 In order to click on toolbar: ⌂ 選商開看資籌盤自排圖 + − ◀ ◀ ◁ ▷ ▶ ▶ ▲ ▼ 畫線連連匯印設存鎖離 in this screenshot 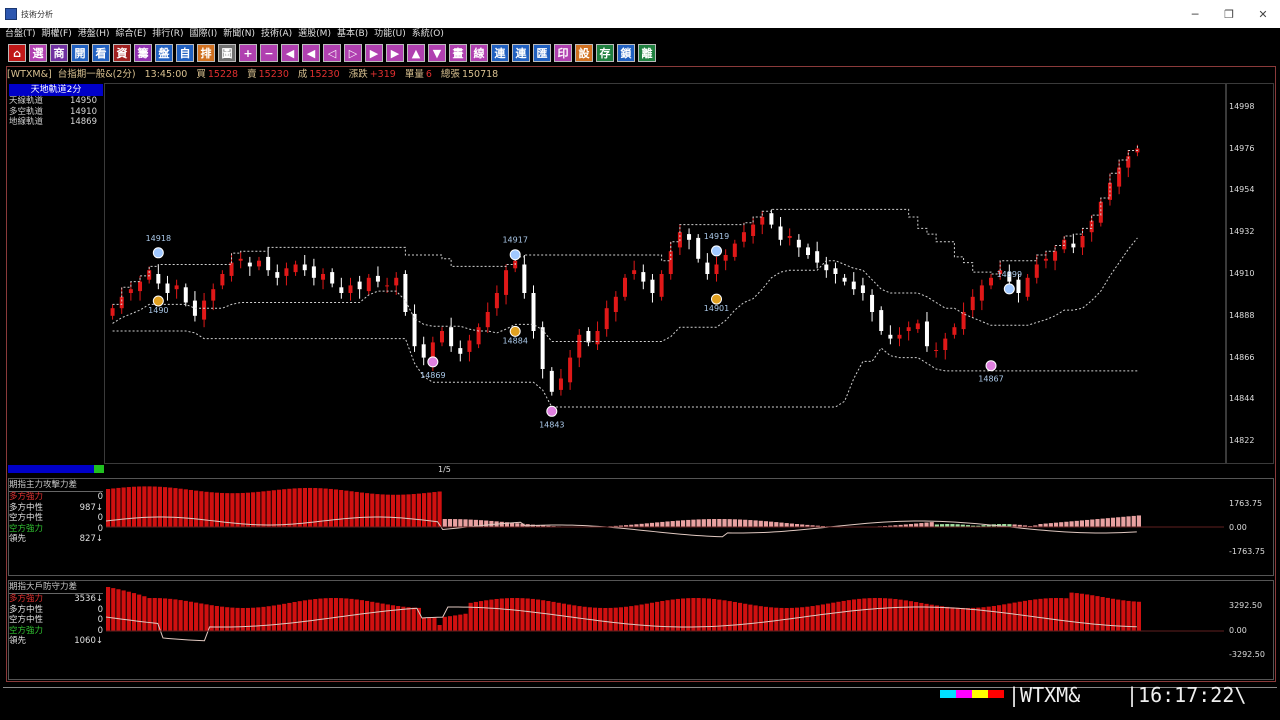, I will do `click(640, 53)`.